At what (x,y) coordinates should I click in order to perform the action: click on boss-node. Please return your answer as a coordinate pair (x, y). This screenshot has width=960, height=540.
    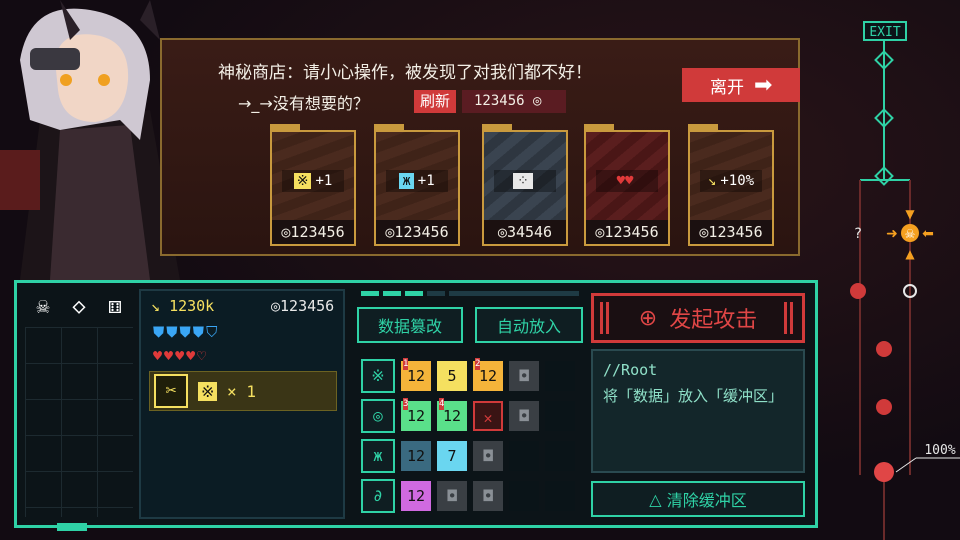
    Looking at the image, I should click on (884, 472).